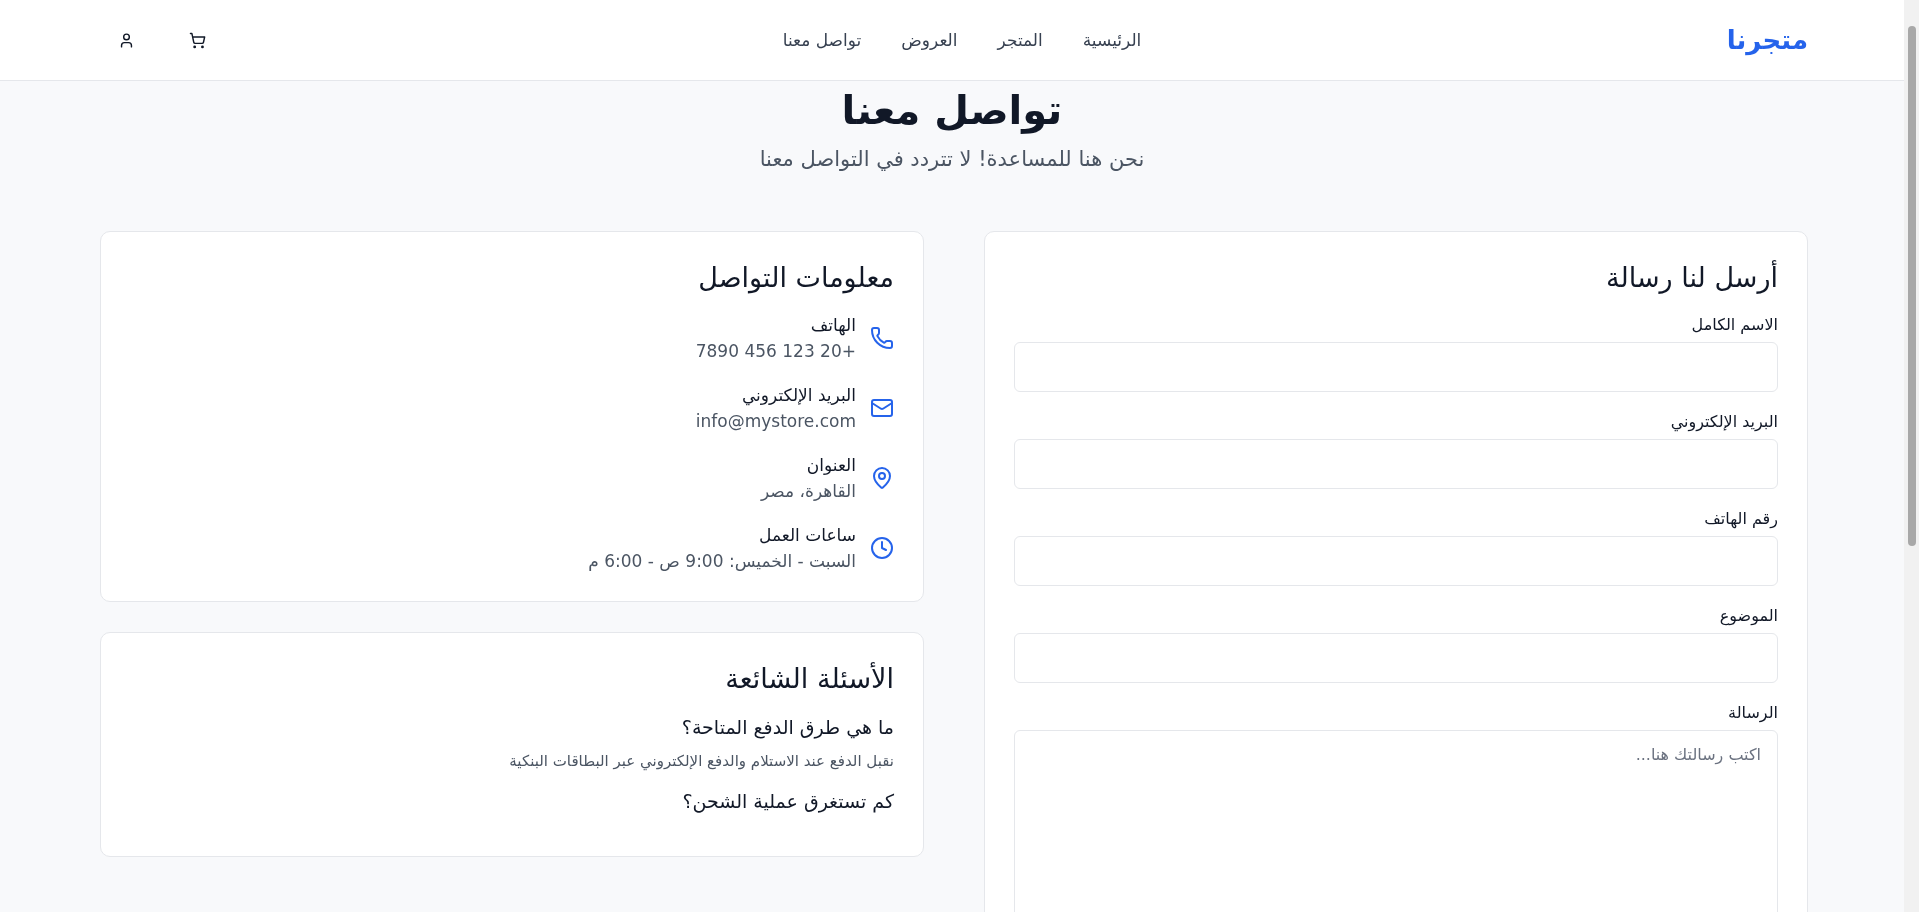  Describe the element at coordinates (1740, 518) in the screenshot. I see `field-label: رقم الهاتف` at that location.